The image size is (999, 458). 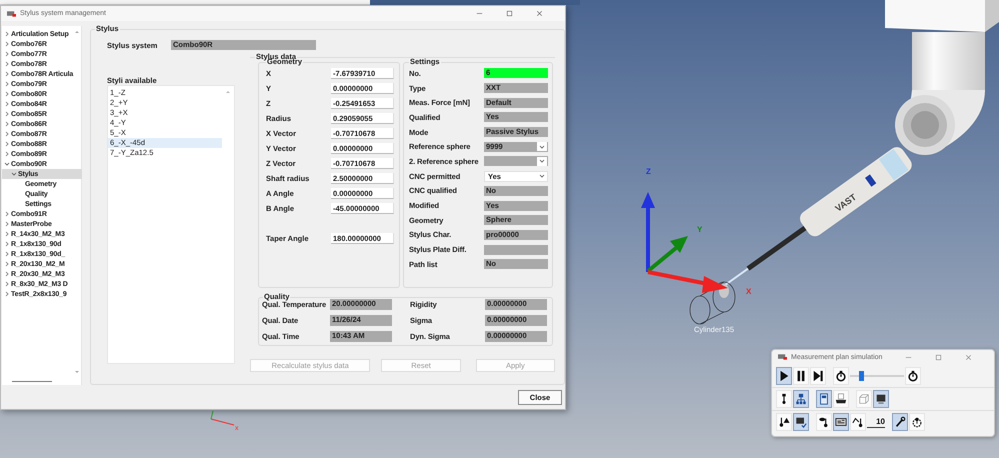 What do you see at coordinates (917, 422) in the screenshot?
I see `gear-probe-icon` at bounding box center [917, 422].